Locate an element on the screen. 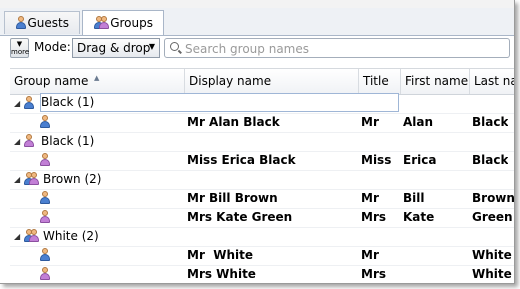 The image size is (520, 289). search-icon is located at coordinates (174, 46).